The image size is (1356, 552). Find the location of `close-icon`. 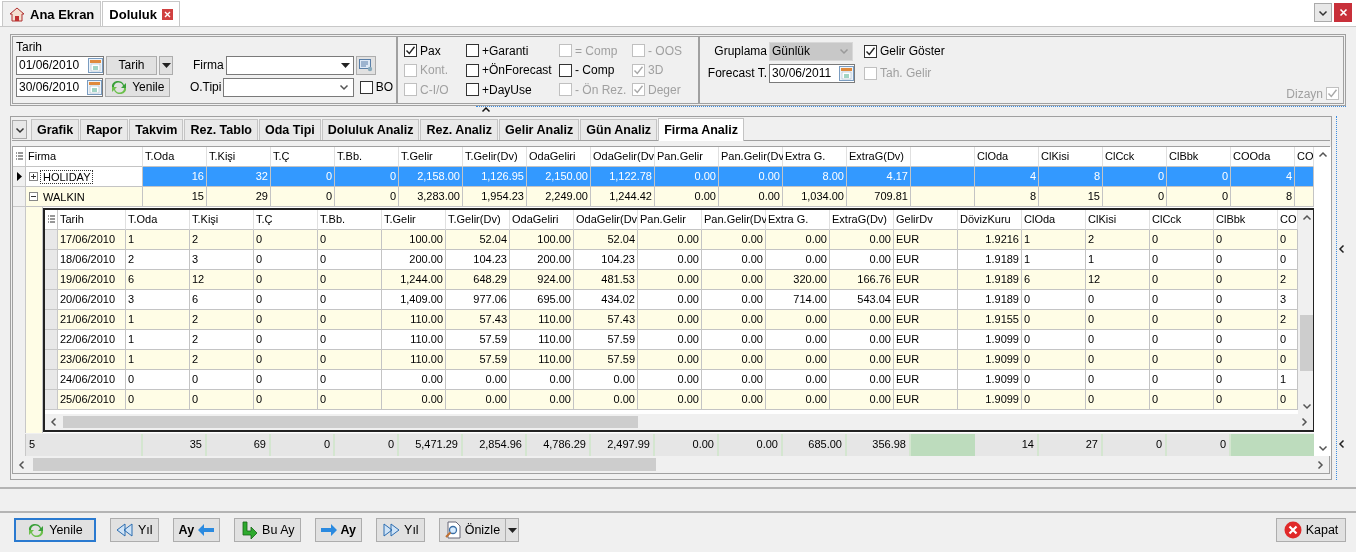

close-icon is located at coordinates (167, 14).